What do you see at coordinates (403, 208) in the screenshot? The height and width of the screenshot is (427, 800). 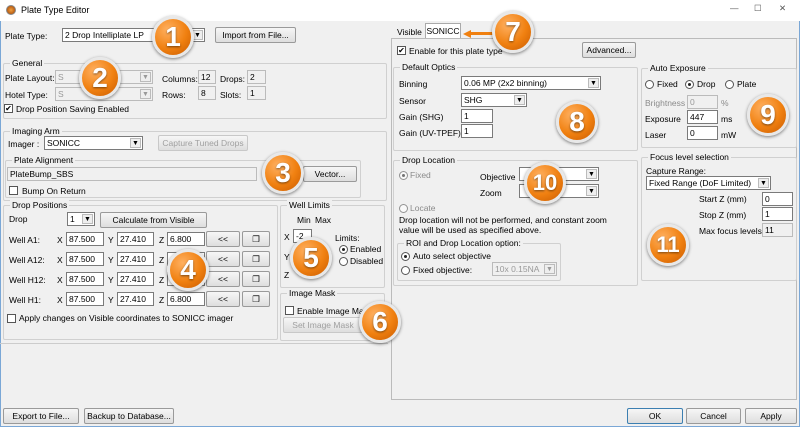 I see `location-locate-radio` at bounding box center [403, 208].